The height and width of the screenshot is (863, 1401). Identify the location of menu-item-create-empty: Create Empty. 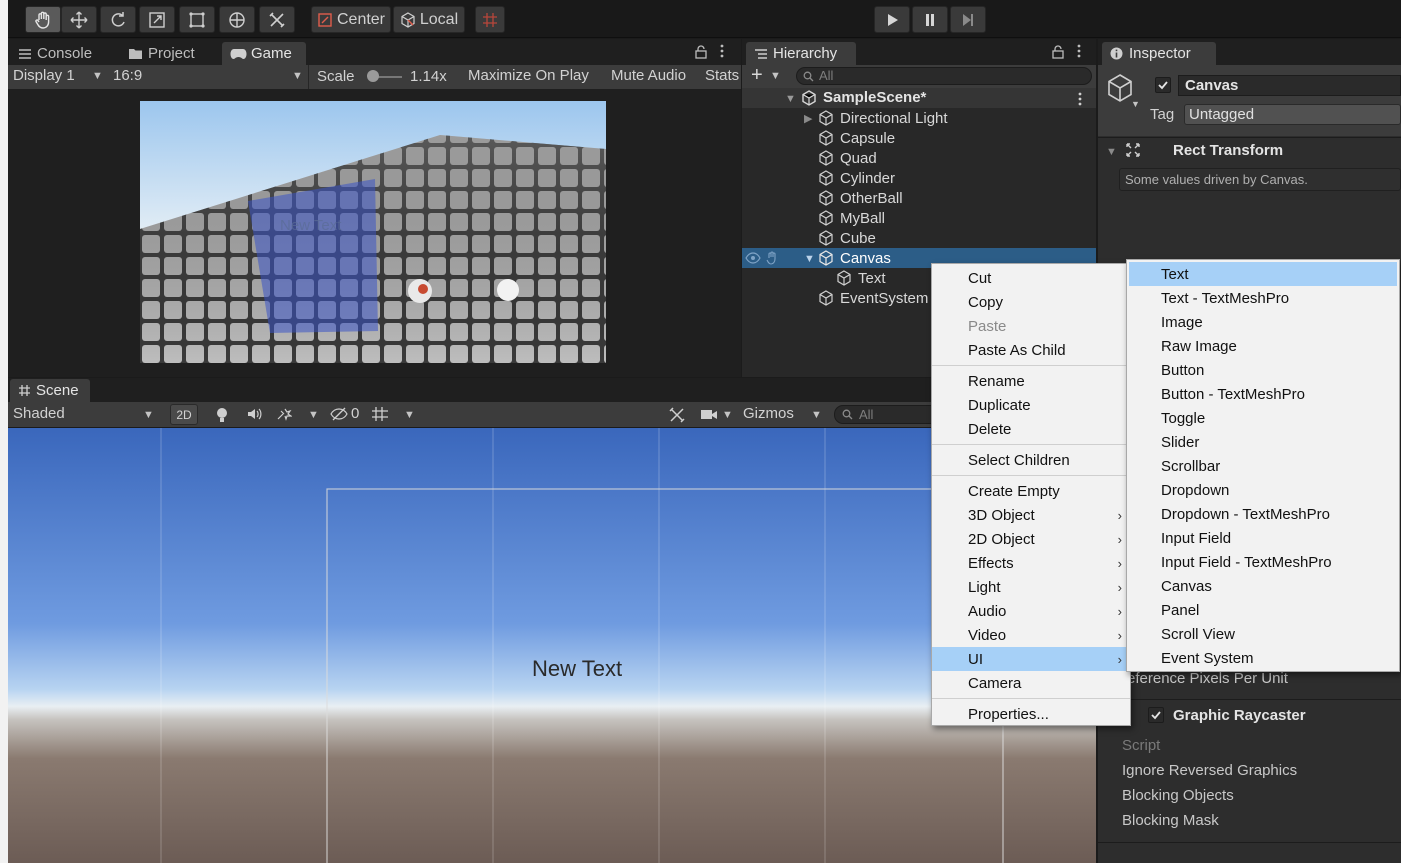
(1031, 491).